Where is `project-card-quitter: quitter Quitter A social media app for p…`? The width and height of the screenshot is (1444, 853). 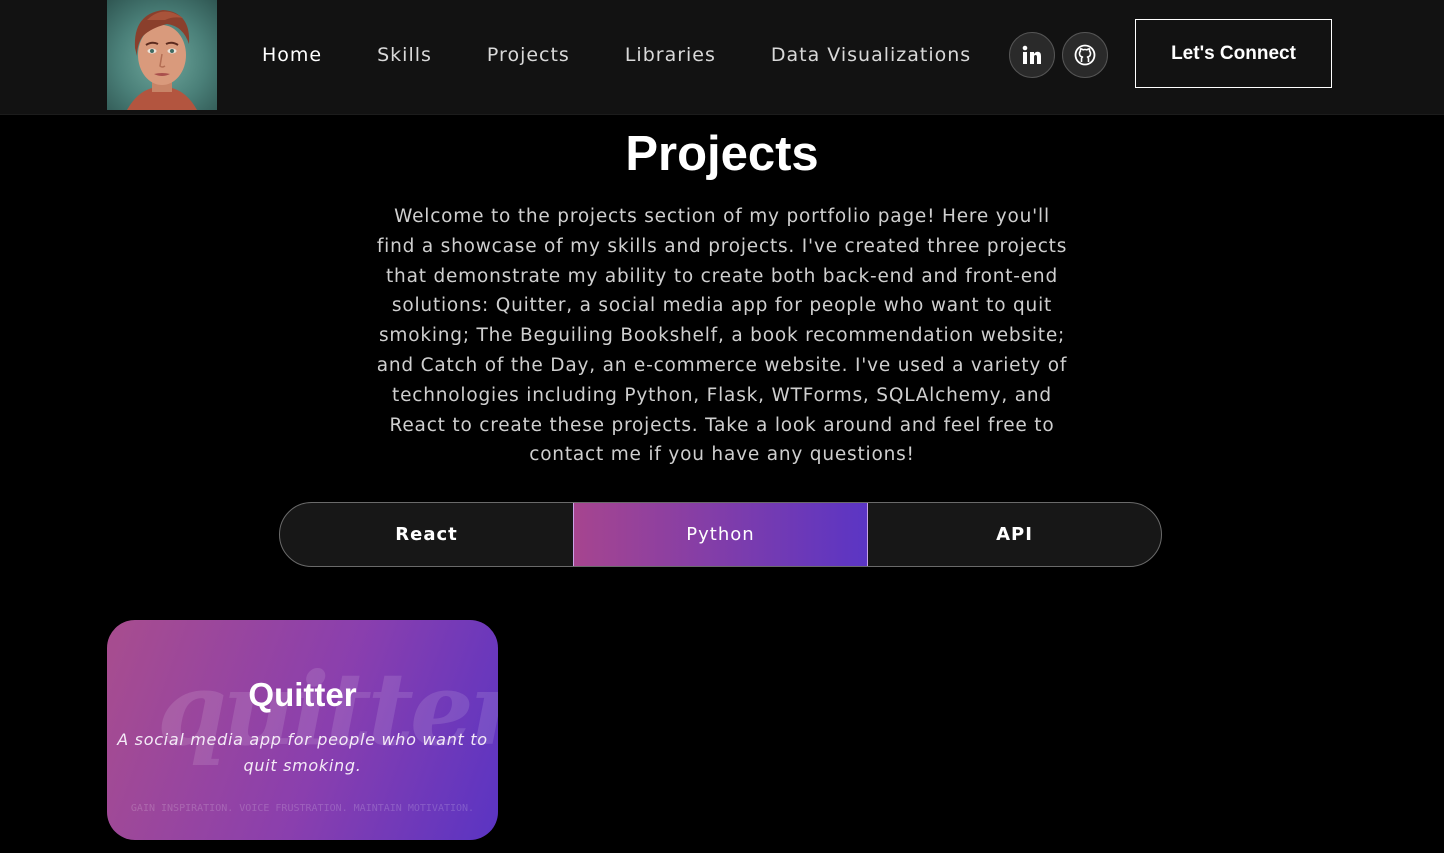
project-card-quitter: quitter Quitter A social media app for p… is located at coordinates (302, 730).